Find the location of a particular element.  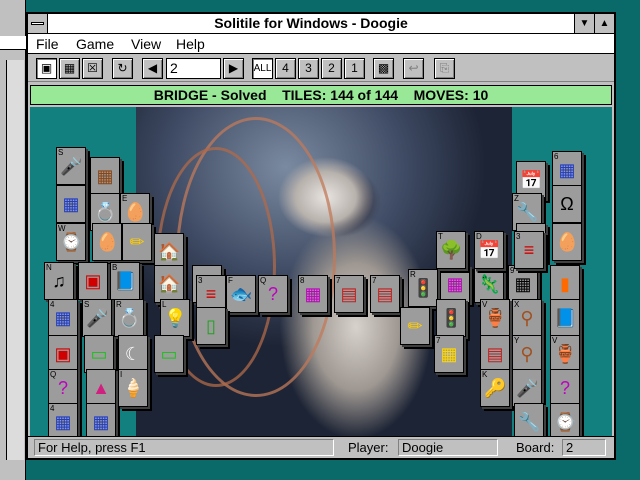

checker-button: ▩ is located at coordinates (383, 68).